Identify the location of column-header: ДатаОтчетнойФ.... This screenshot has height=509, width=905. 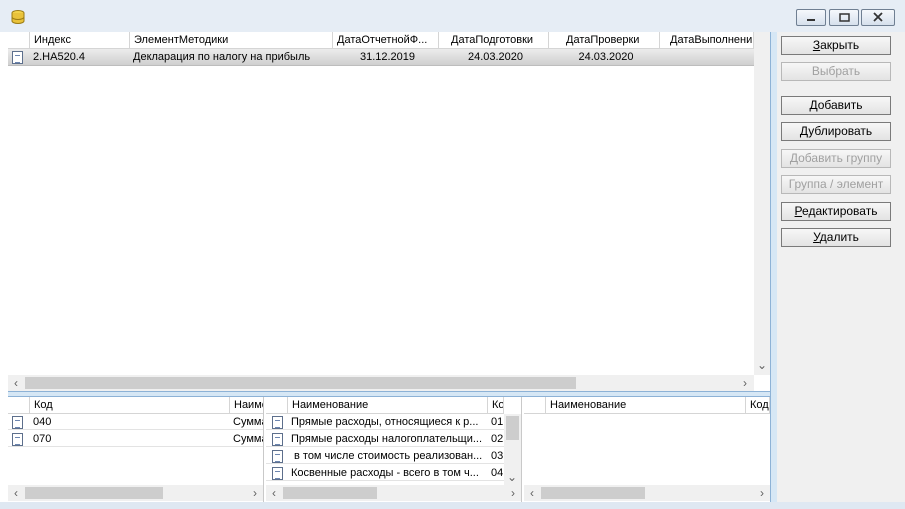
(386, 40).